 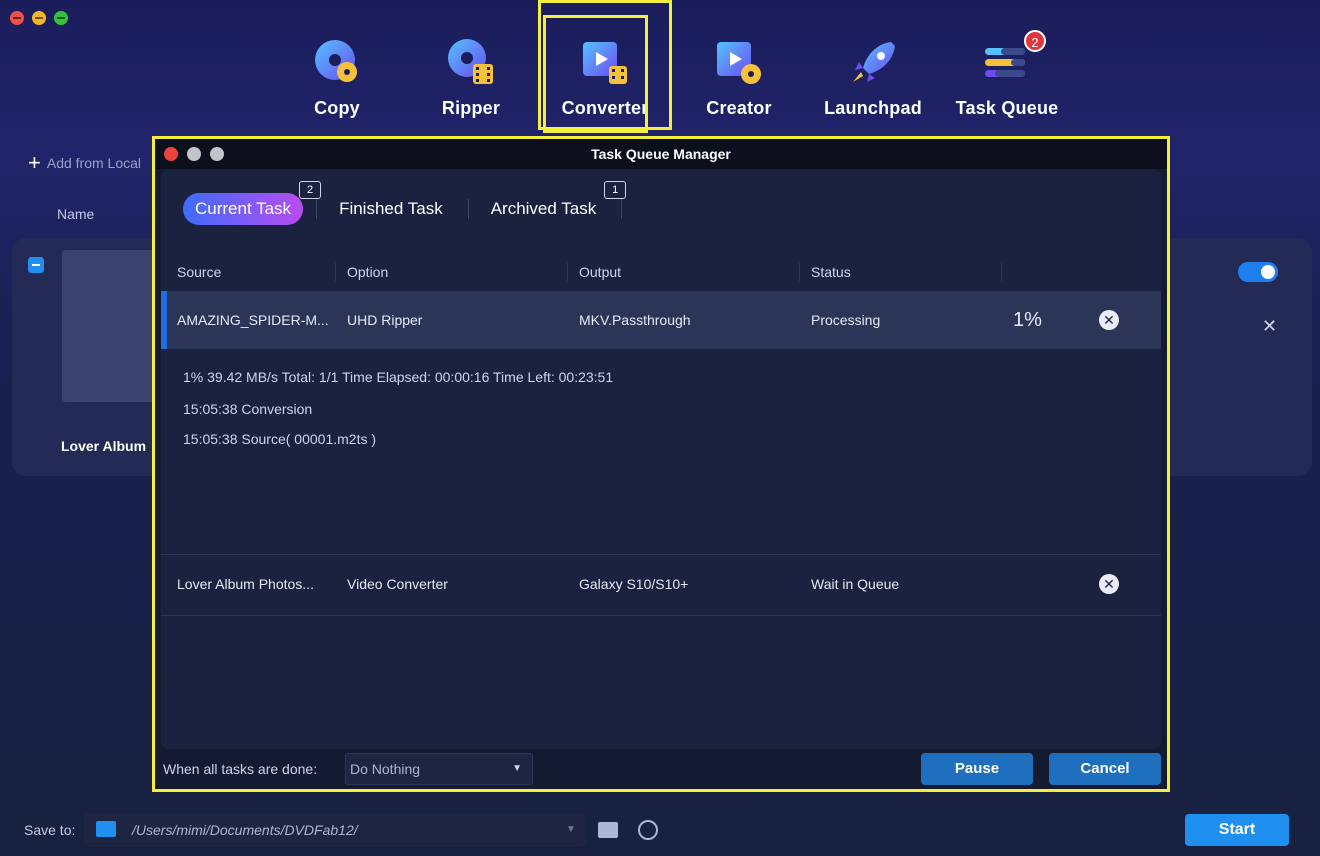 I want to click on close-window-button, so click(x=17, y=18).